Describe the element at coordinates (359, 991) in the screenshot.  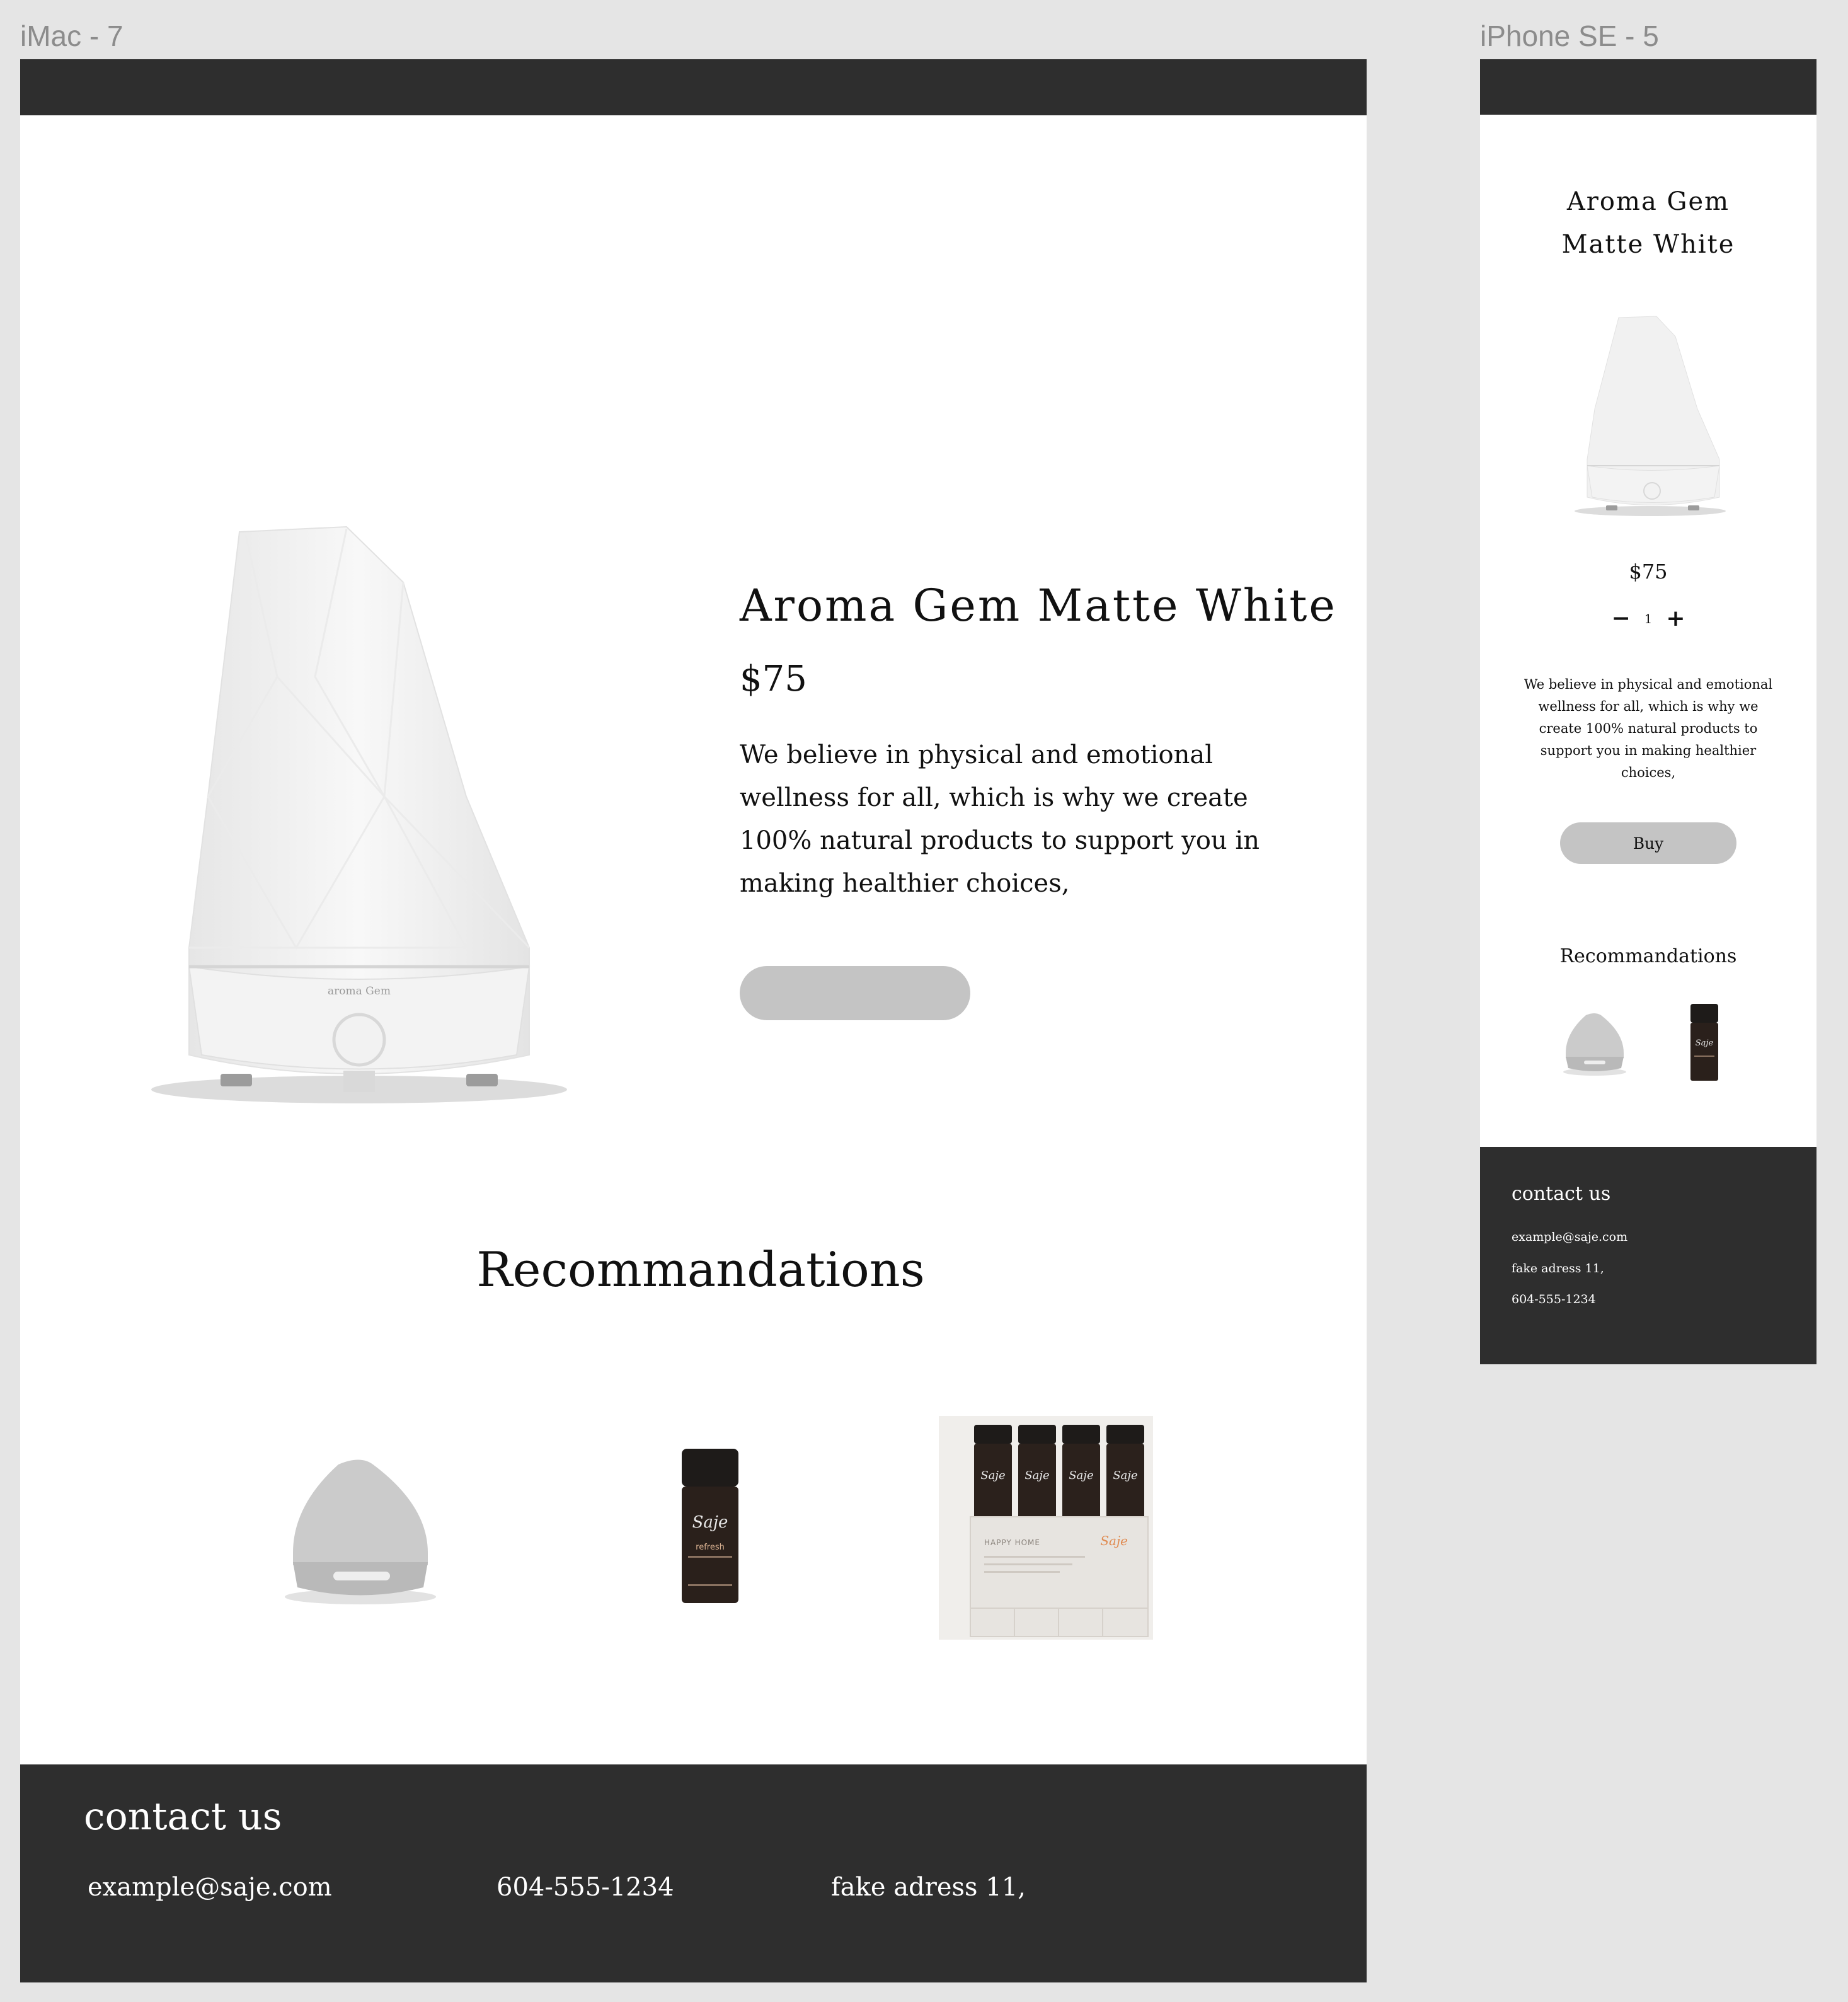
I see `svg-text: aroma Gem` at that location.